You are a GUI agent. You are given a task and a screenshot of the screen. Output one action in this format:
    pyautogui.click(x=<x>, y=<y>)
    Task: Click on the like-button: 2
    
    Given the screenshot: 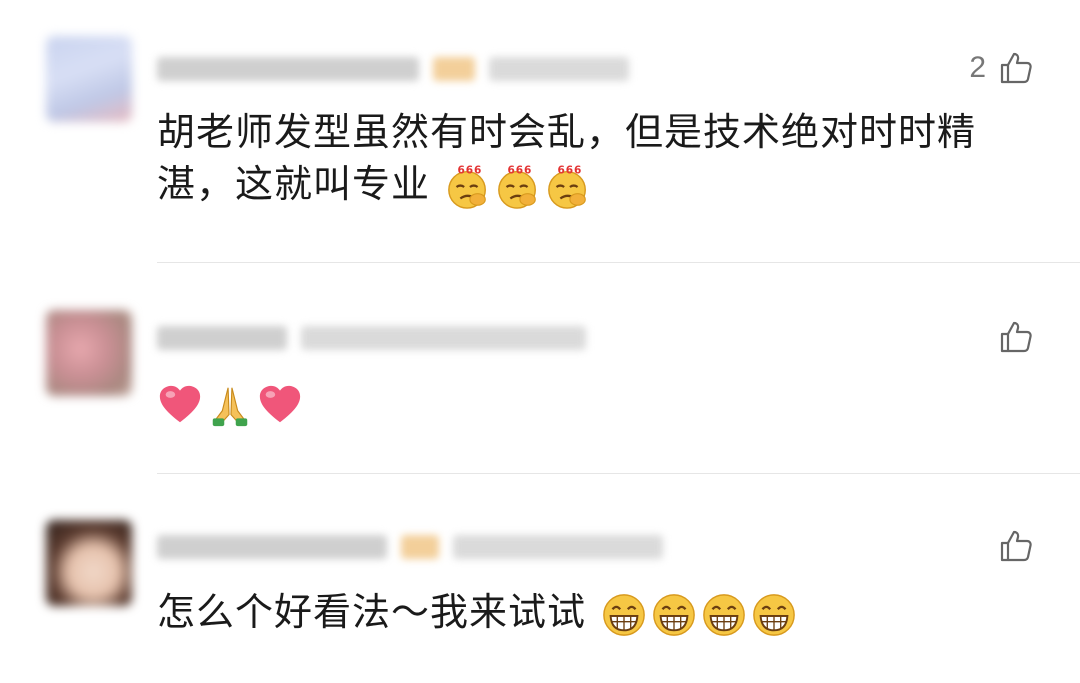 What is the action you would take?
    pyautogui.click(x=1001, y=68)
    